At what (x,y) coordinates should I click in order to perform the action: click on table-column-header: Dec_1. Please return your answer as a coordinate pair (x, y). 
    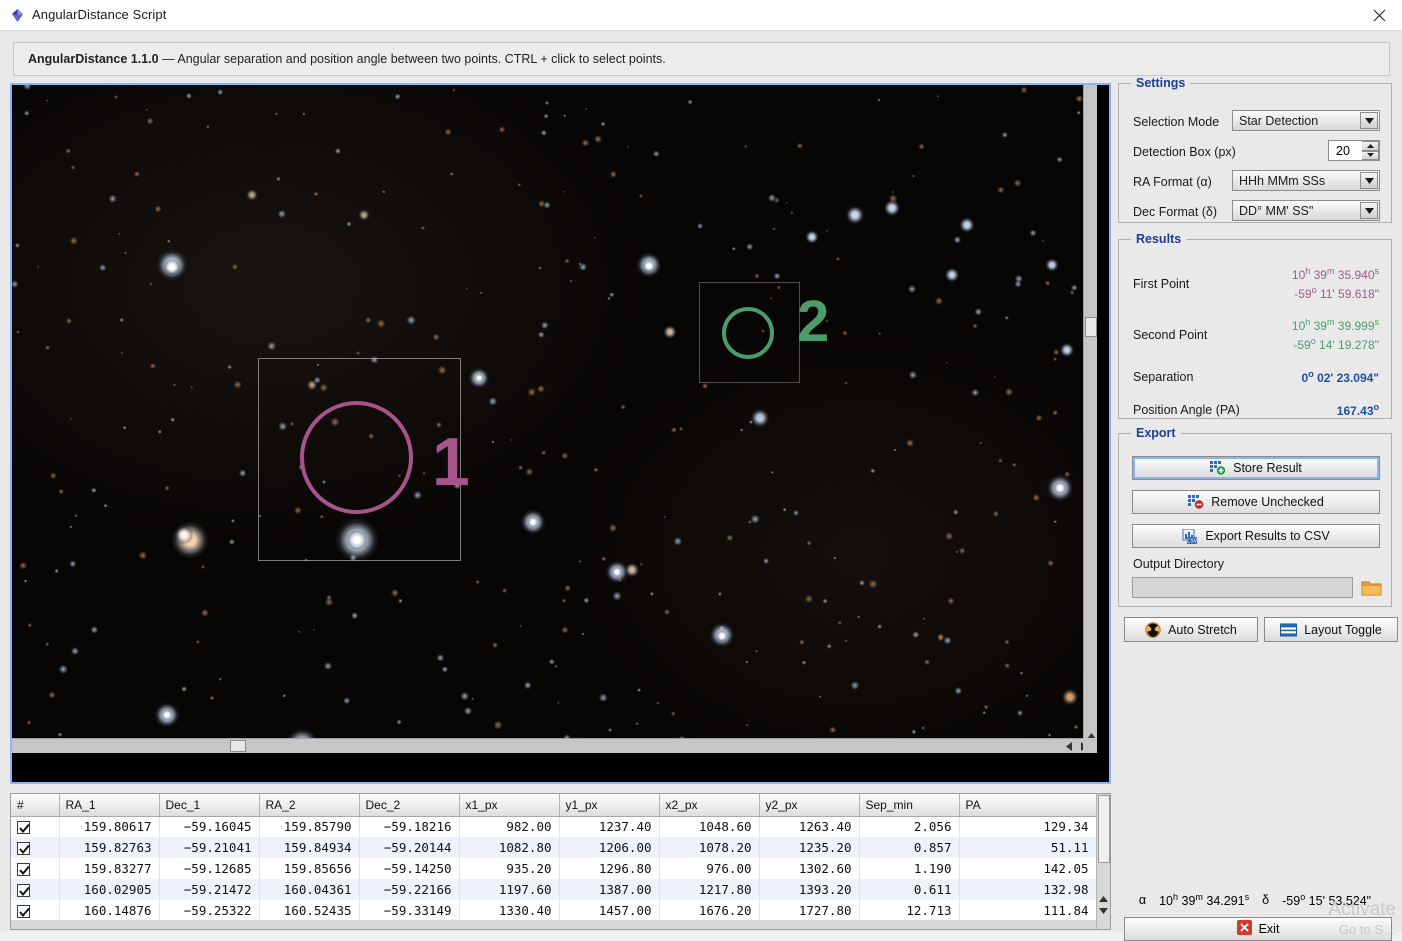
    Looking at the image, I should click on (209, 805).